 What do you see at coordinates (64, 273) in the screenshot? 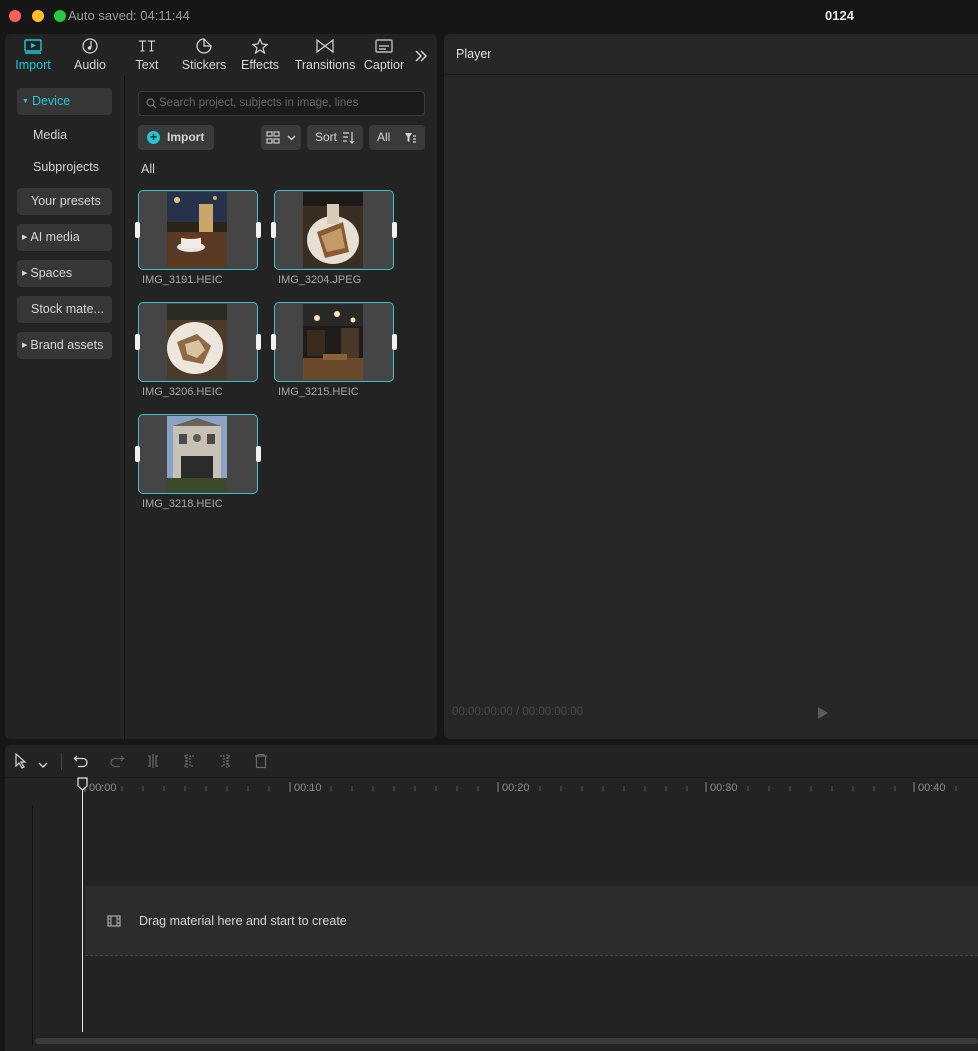
I see `sidebar-item-spaces: ▶ Spaces` at bounding box center [64, 273].